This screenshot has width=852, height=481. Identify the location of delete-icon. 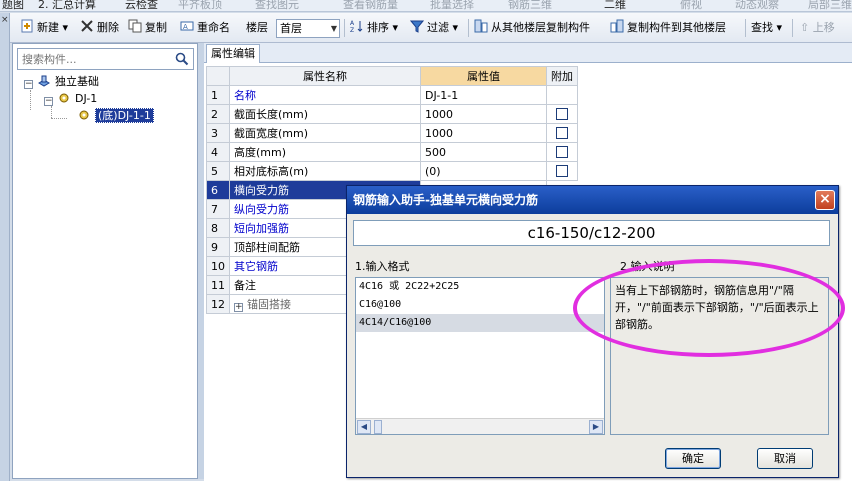
(87, 26).